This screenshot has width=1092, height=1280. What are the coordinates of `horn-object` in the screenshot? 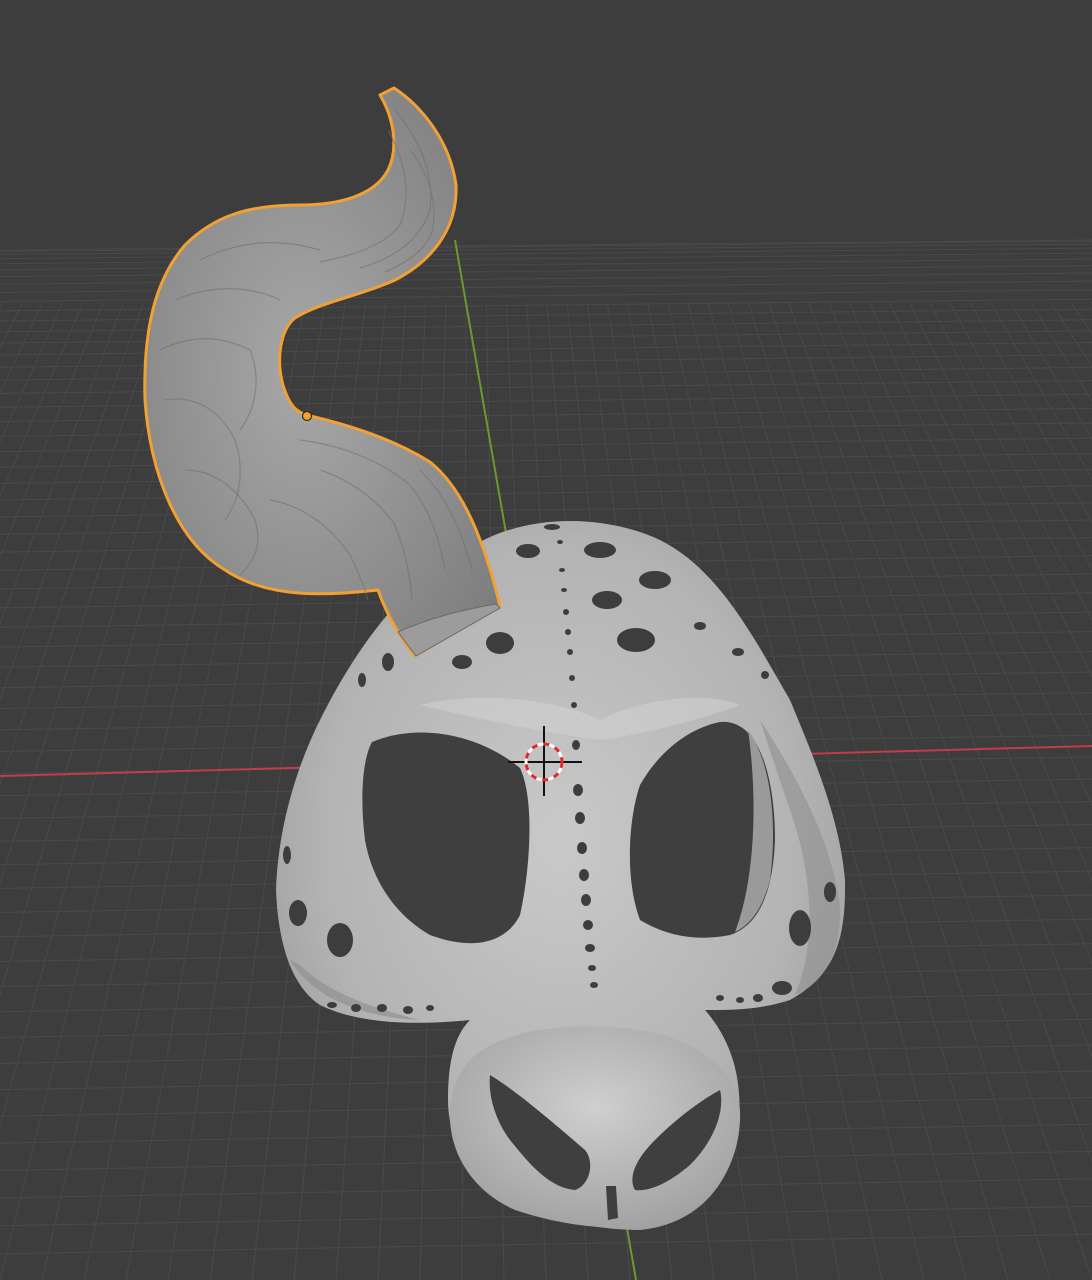 It's located at (322, 372).